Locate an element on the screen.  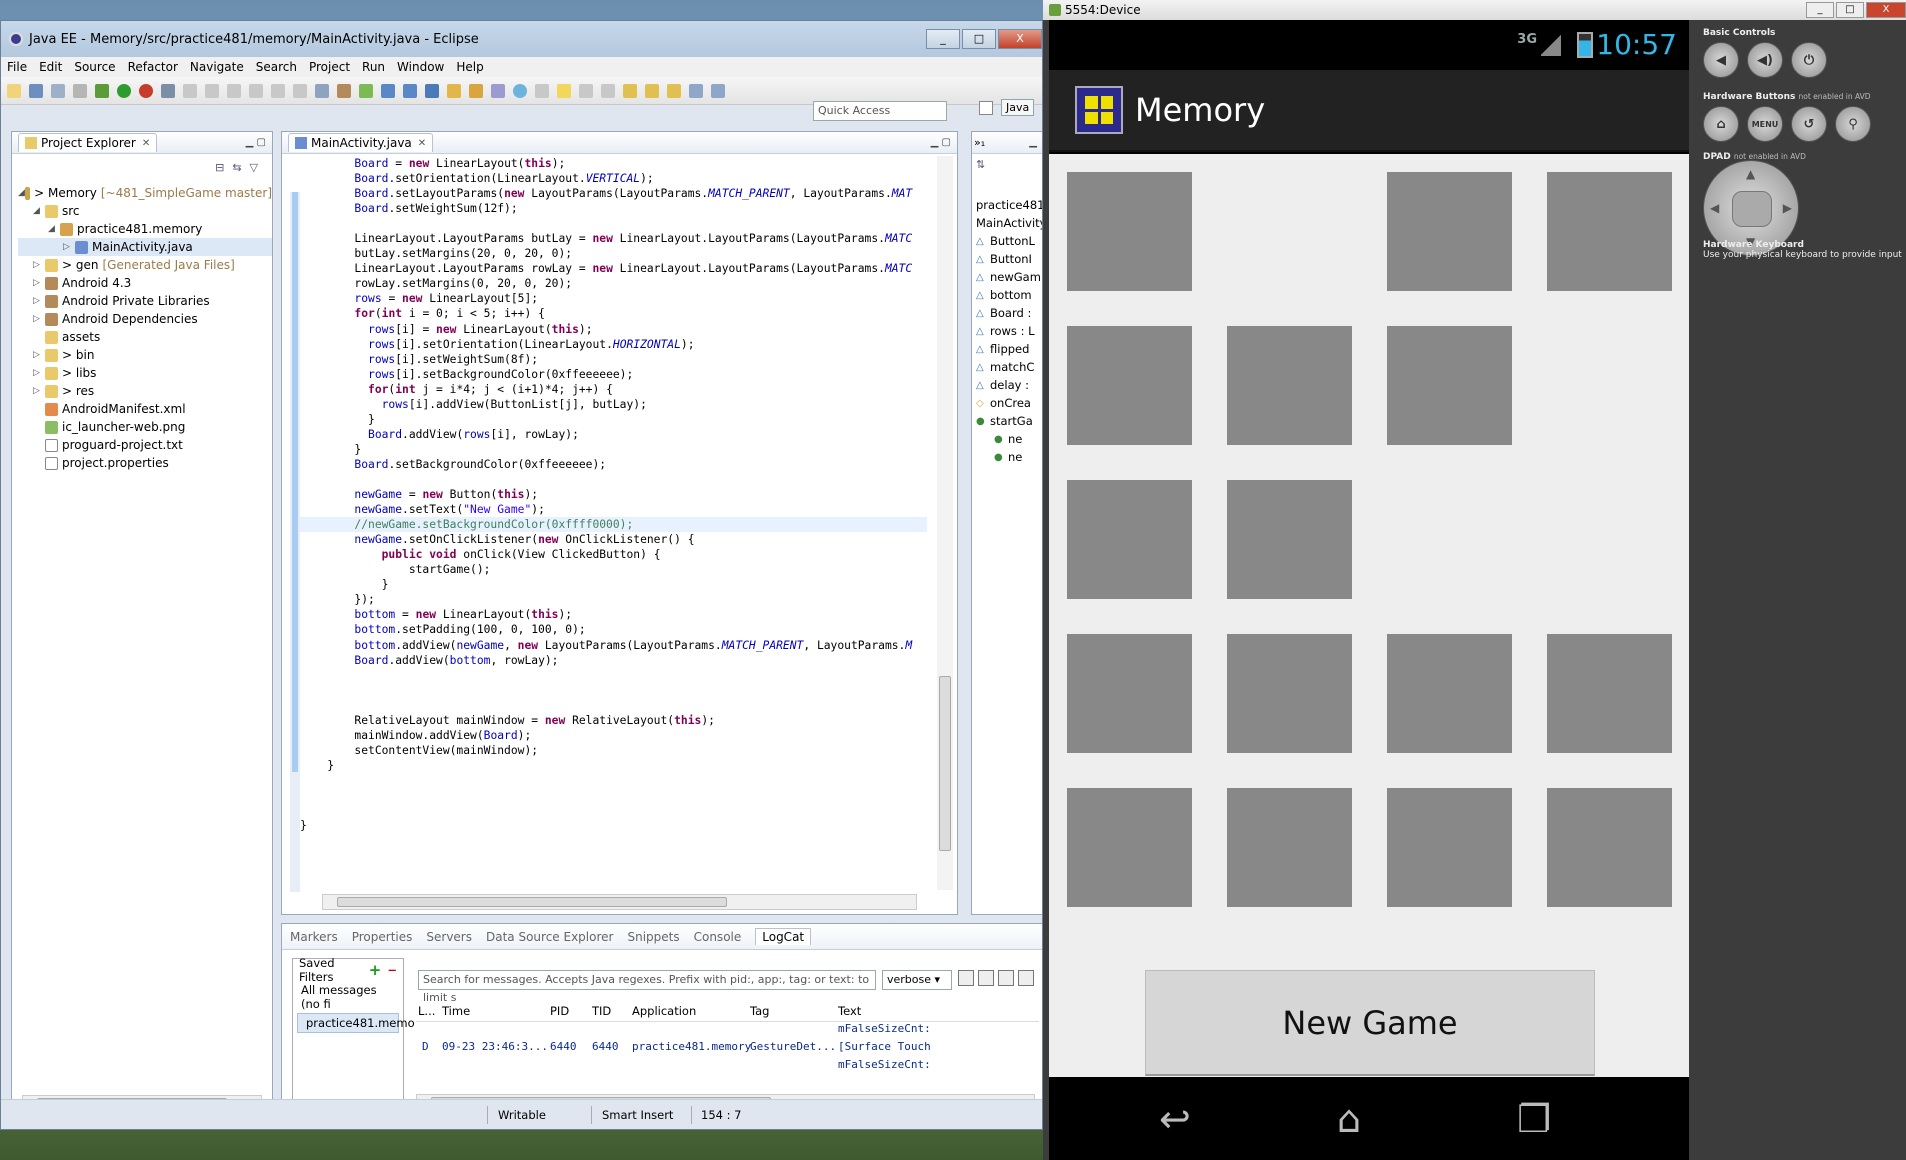
outline-item: △ matchC is located at coordinates (1009, 367).